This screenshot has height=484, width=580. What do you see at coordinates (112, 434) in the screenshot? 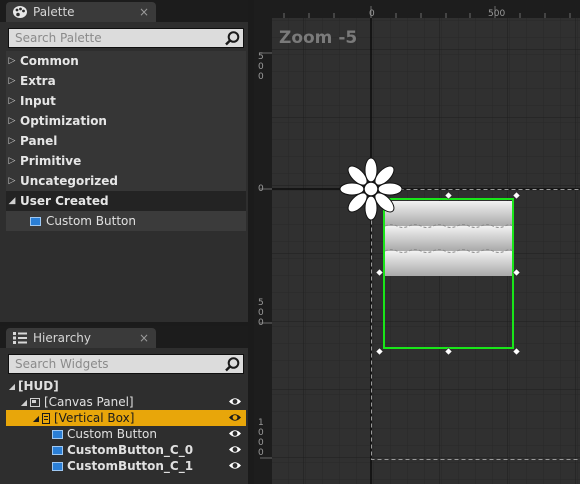
I see `tree-item-label: Custom Button` at bounding box center [112, 434].